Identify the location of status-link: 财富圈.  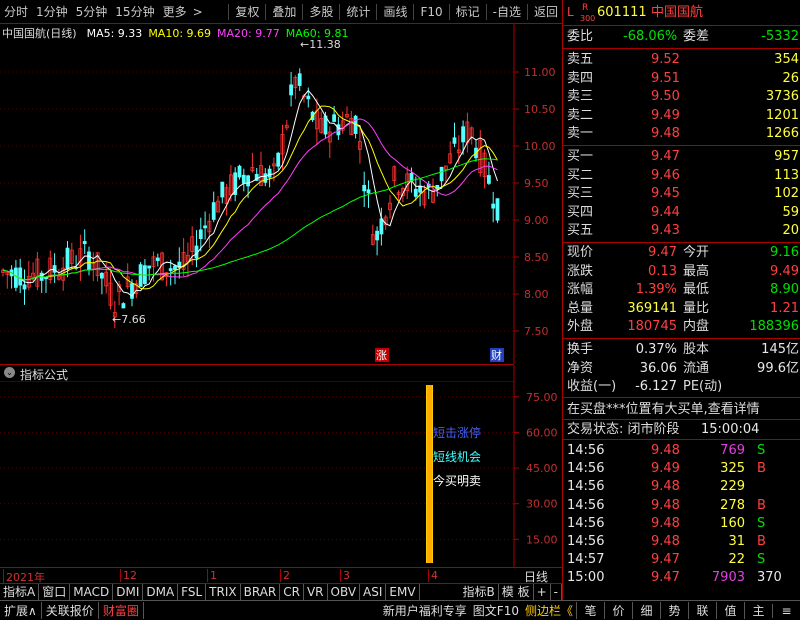
(121, 610).